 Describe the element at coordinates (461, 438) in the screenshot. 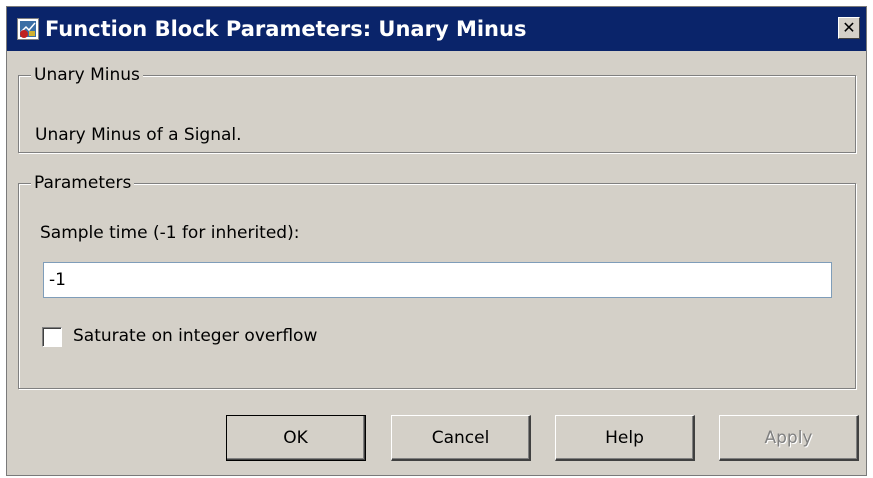

I see `cancel-button: Cancel` at that location.